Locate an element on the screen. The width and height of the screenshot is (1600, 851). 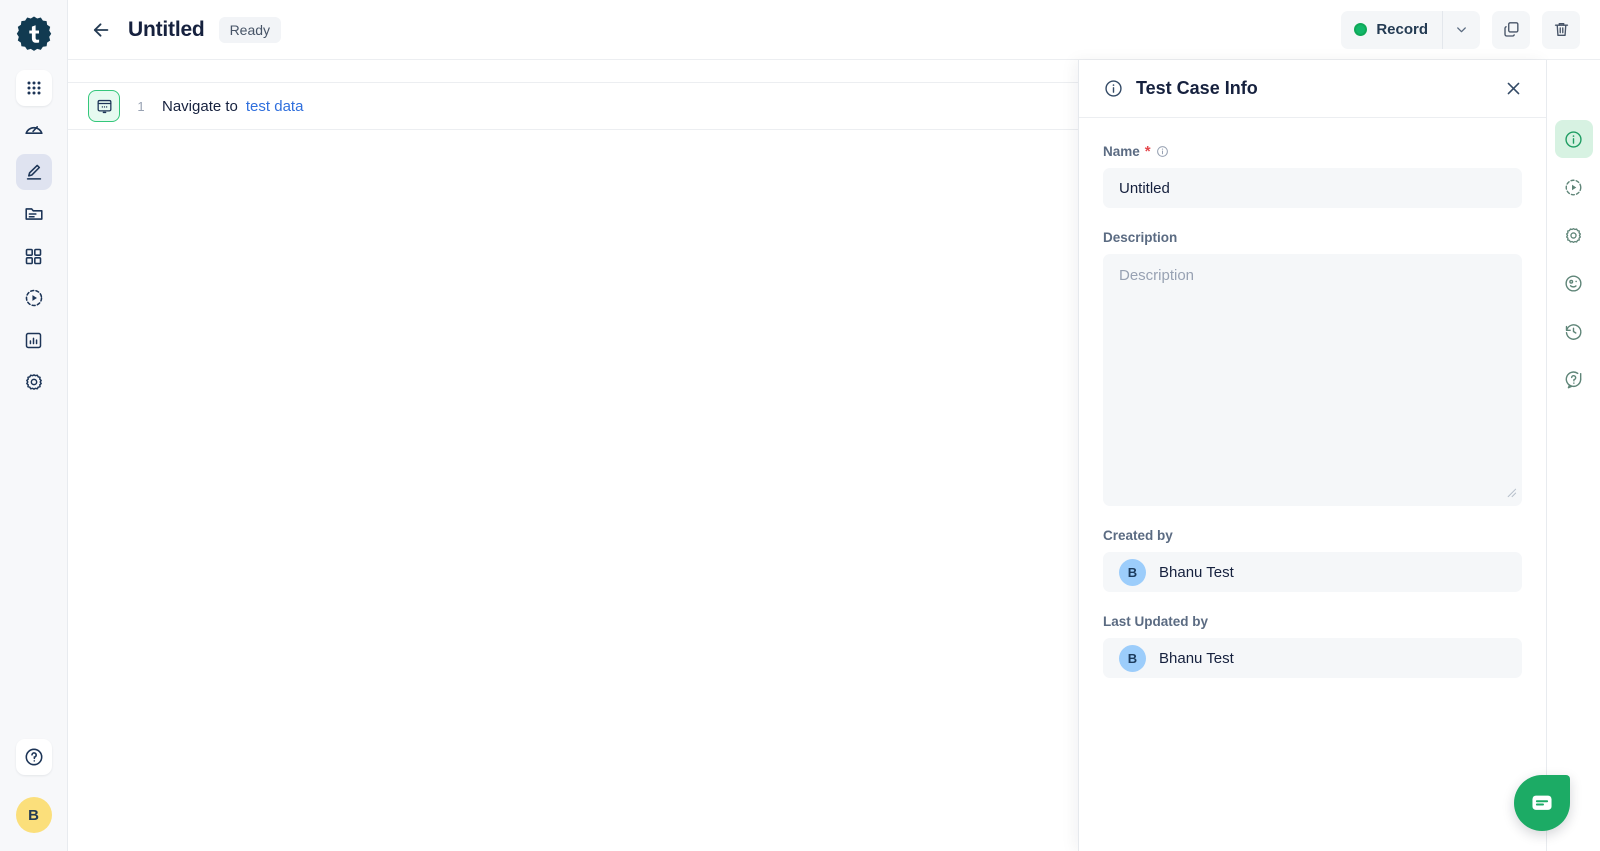
rail-item-history is located at coordinates (1574, 331).